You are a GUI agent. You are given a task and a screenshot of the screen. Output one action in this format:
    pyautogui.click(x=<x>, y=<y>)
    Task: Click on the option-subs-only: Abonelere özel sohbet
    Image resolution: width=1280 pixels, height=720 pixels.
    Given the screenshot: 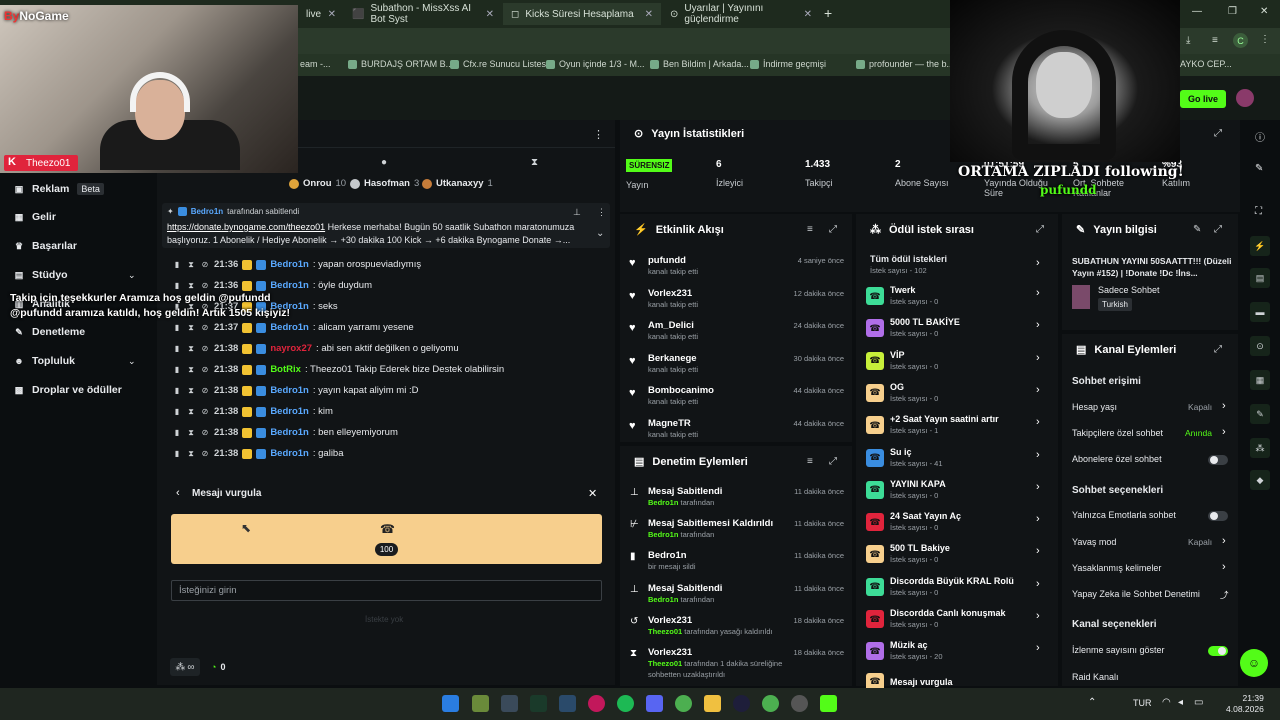 What is the action you would take?
    pyautogui.click(x=1117, y=459)
    